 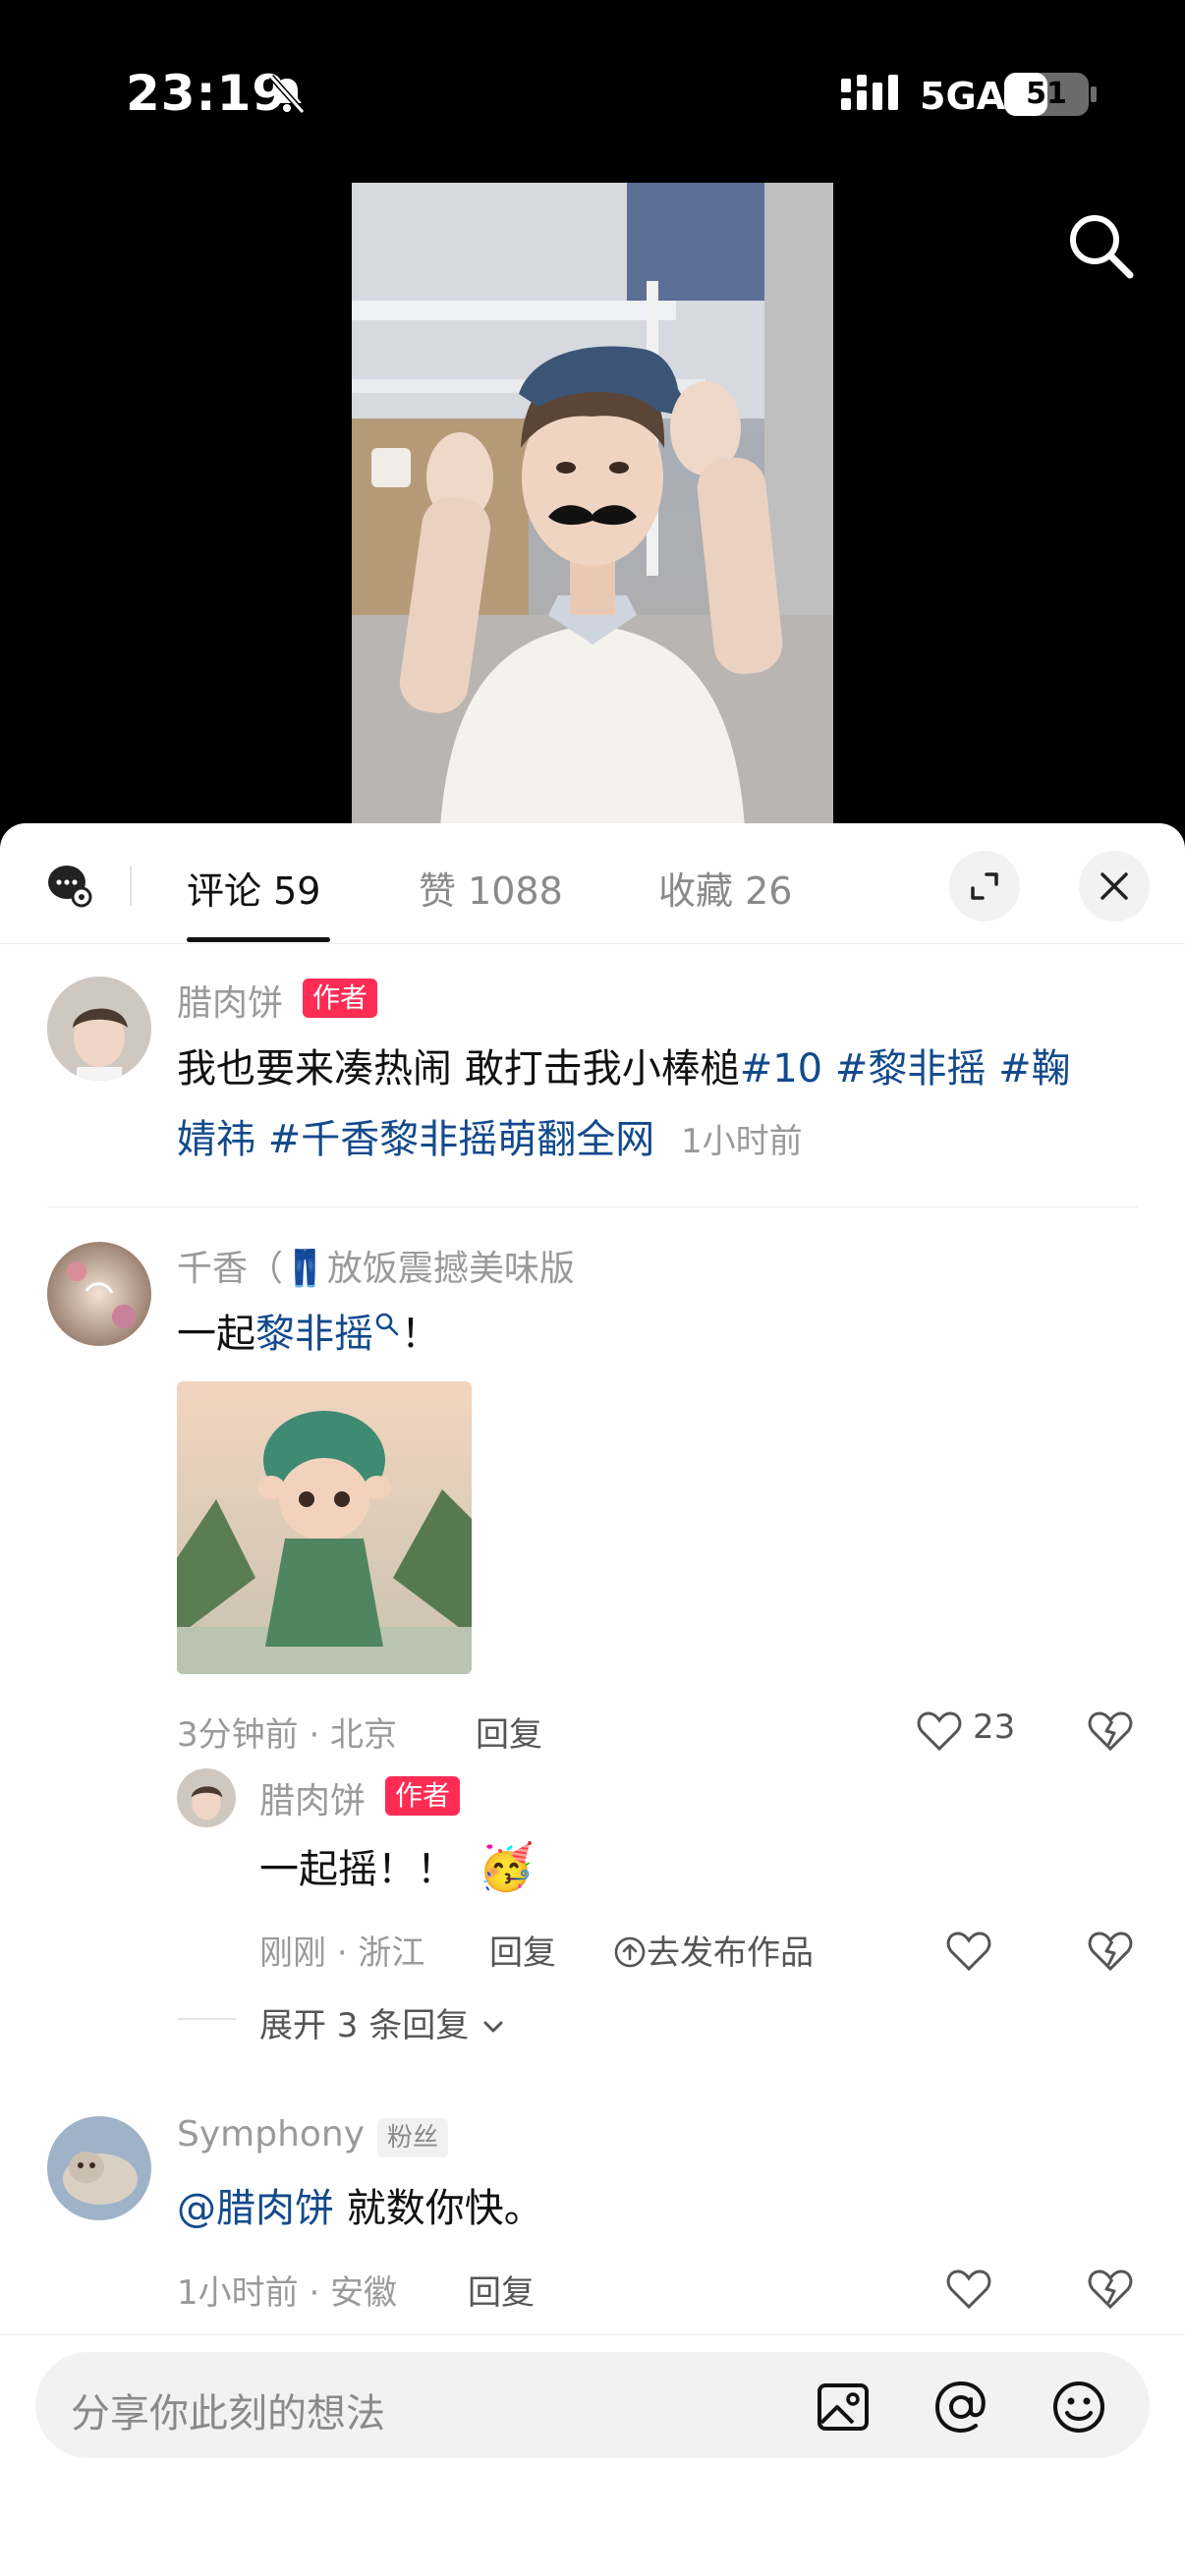 I want to click on comment-username: 千香（👖放饭震撼美味版, so click(x=376, y=1265).